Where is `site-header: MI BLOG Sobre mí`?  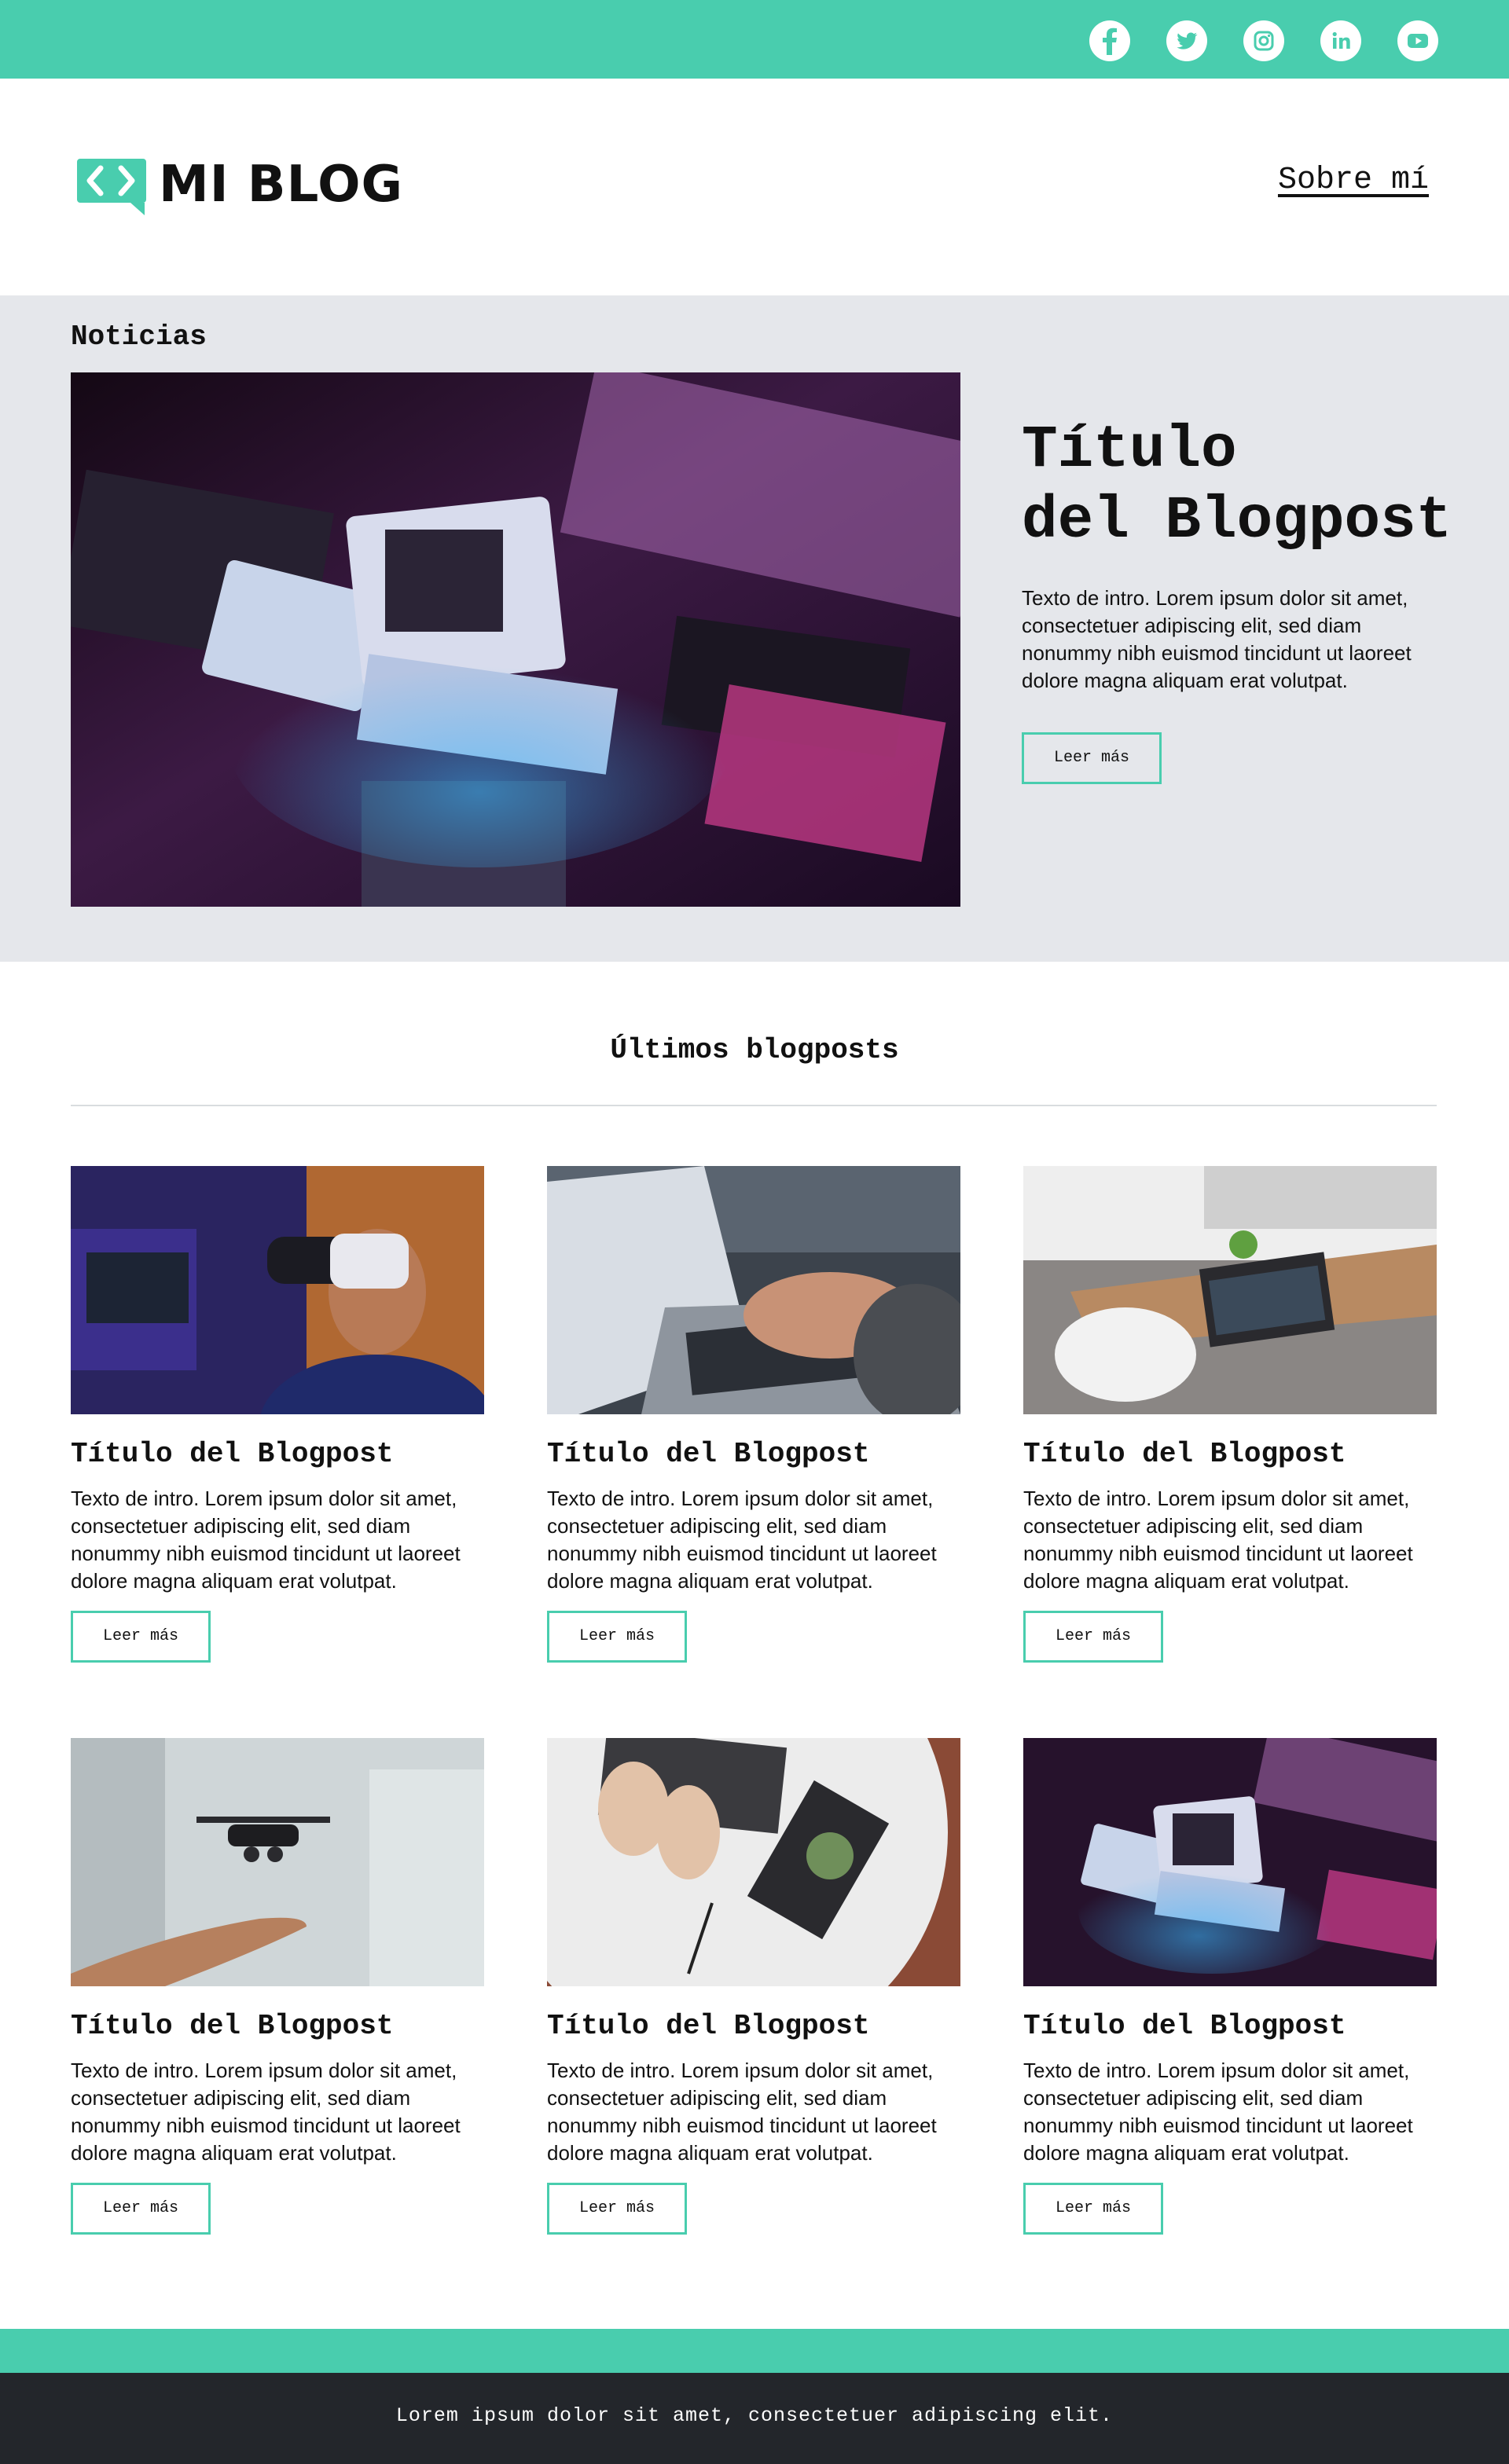
site-header: MI BLOG Sobre mí is located at coordinates (754, 187).